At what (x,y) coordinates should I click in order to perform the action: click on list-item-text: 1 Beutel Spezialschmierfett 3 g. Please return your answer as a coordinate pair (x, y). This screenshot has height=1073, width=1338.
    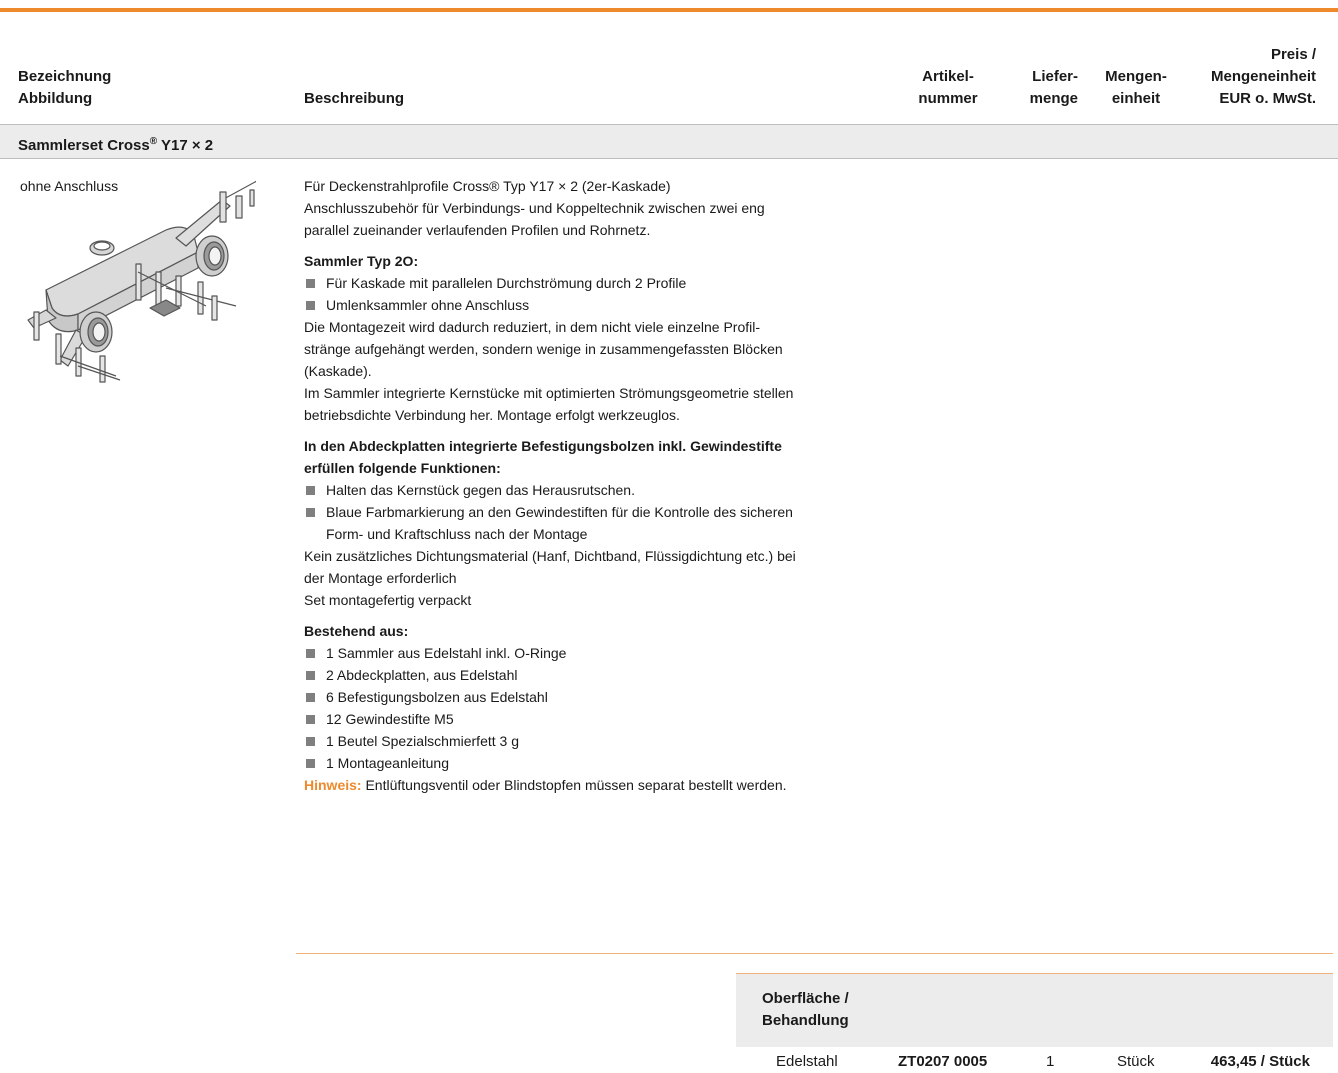
    Looking at the image, I should click on (422, 741).